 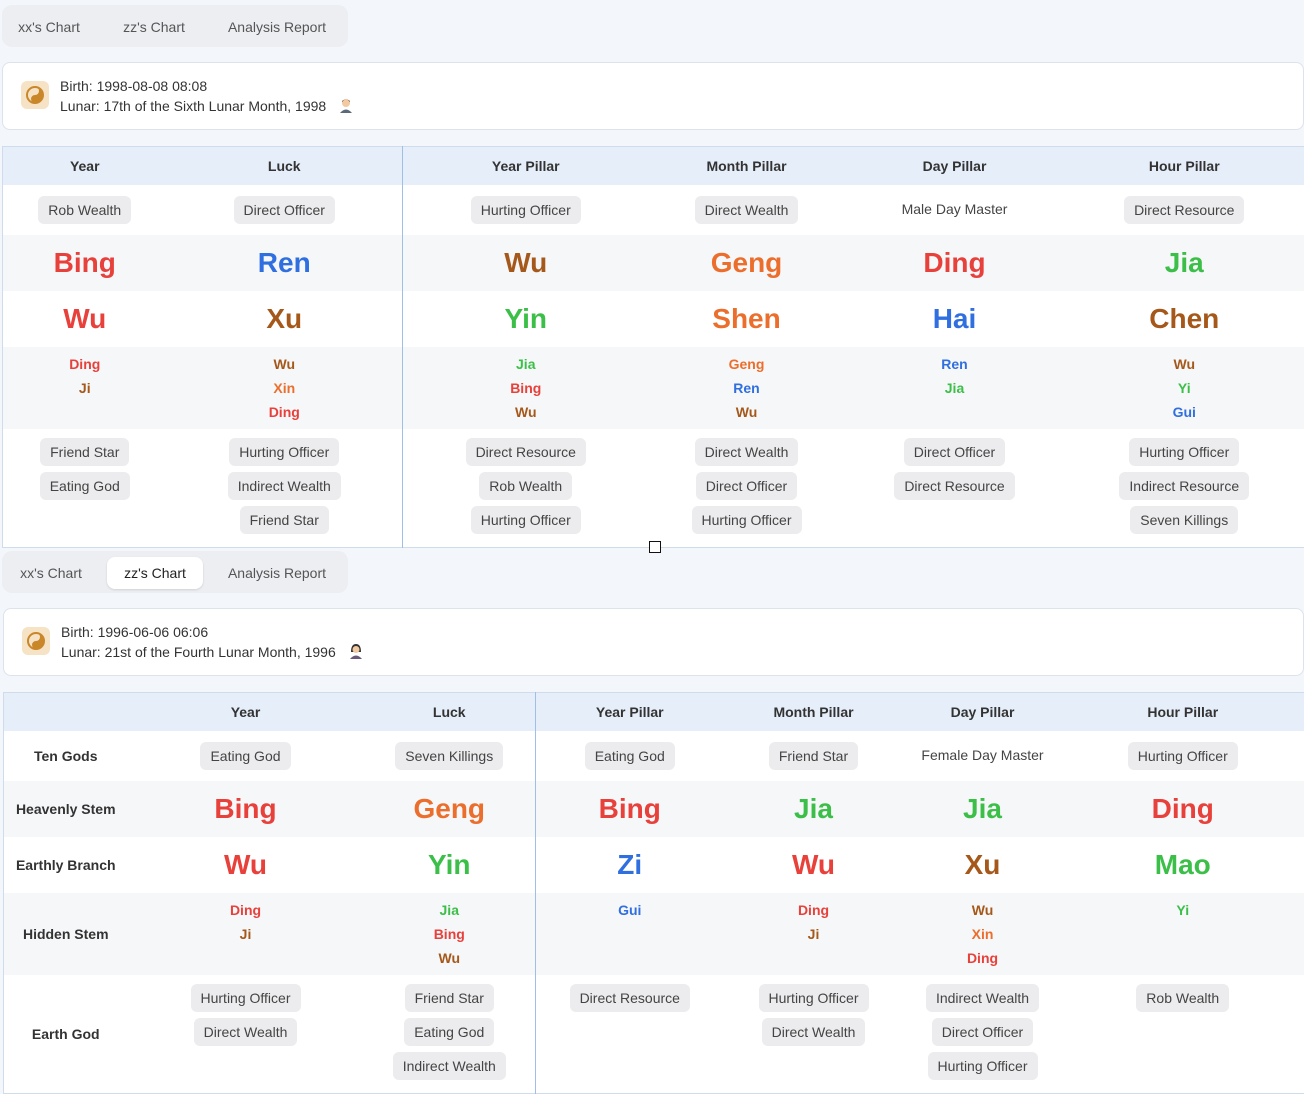 What do you see at coordinates (1184, 412) in the screenshot?
I see `hidden-stem: Gui` at bounding box center [1184, 412].